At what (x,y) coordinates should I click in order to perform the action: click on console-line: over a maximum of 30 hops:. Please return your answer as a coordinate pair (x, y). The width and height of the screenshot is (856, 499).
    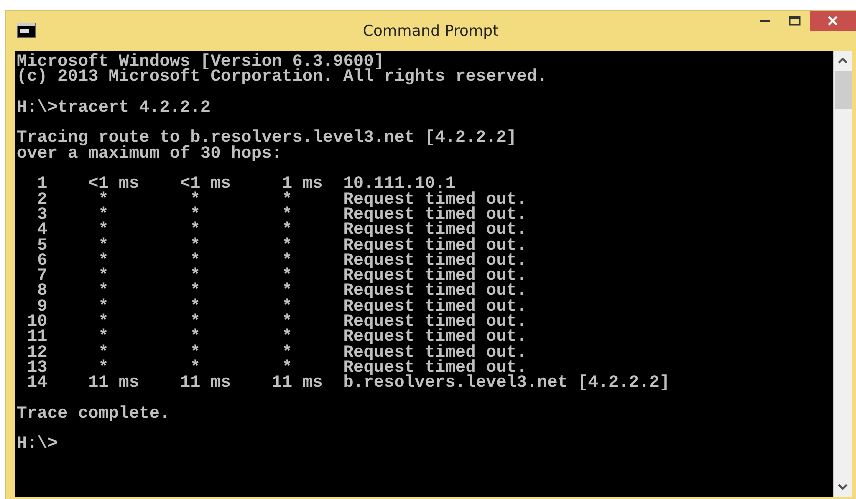
    Looking at the image, I should click on (149, 154).